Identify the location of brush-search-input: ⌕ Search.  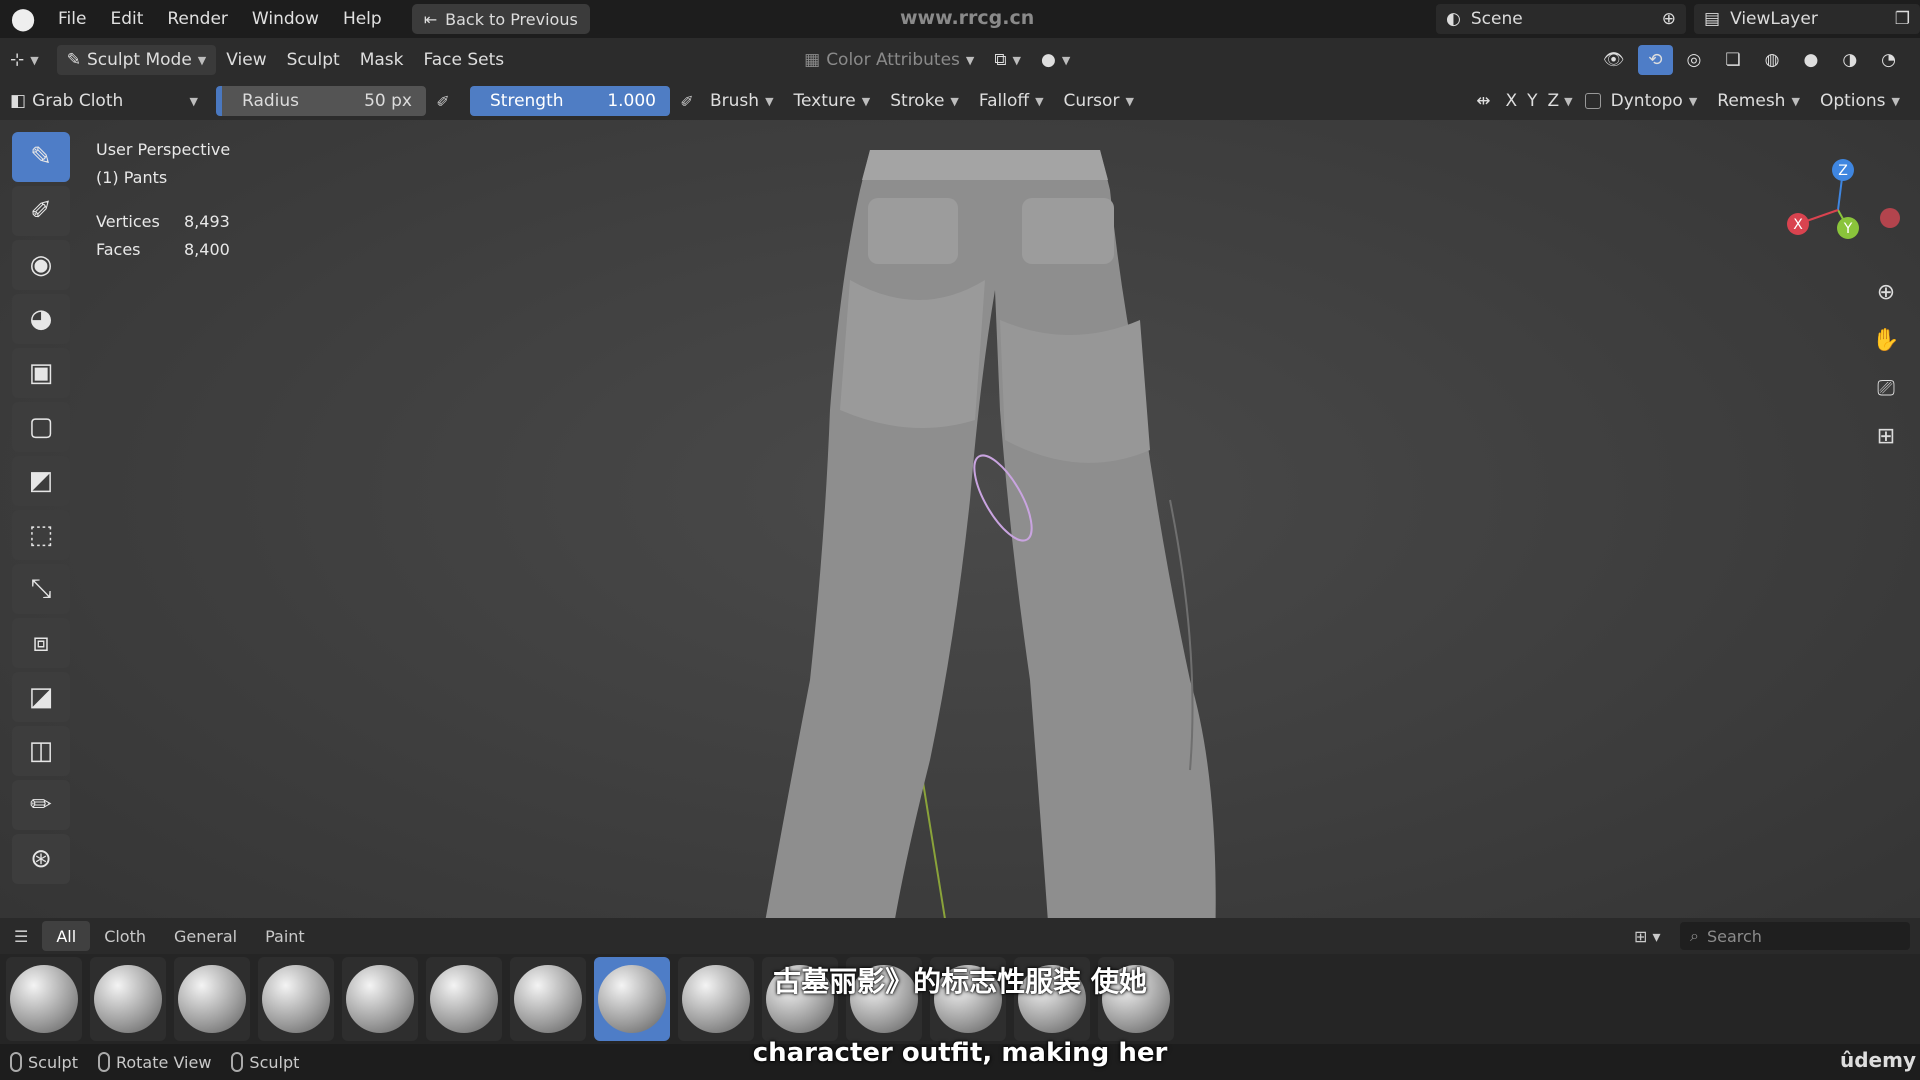
(1795, 936).